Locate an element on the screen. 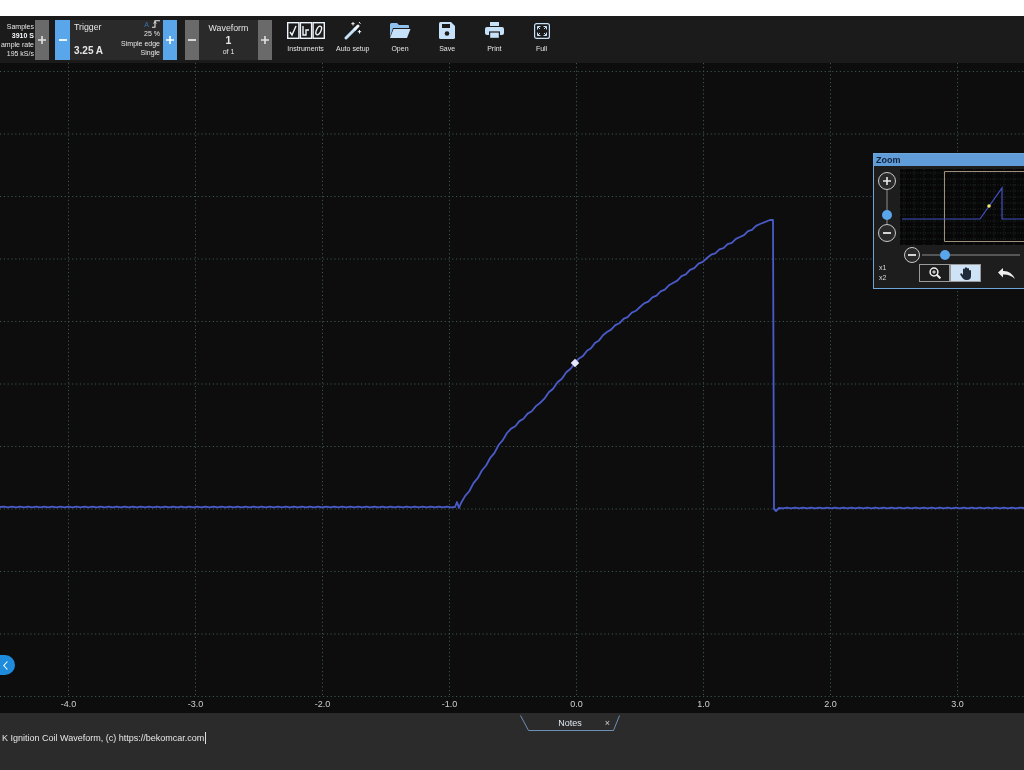 The width and height of the screenshot is (1024, 770). notes-field: K Ignition Coil Waveform, (c) https://bekomcar.com is located at coordinates (512, 750).